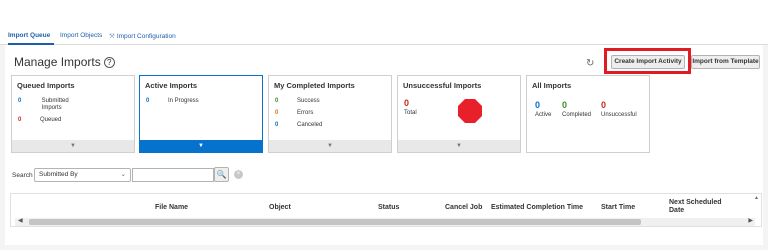  What do you see at coordinates (171, 85) in the screenshot?
I see `card-title: Active Imports` at bounding box center [171, 85].